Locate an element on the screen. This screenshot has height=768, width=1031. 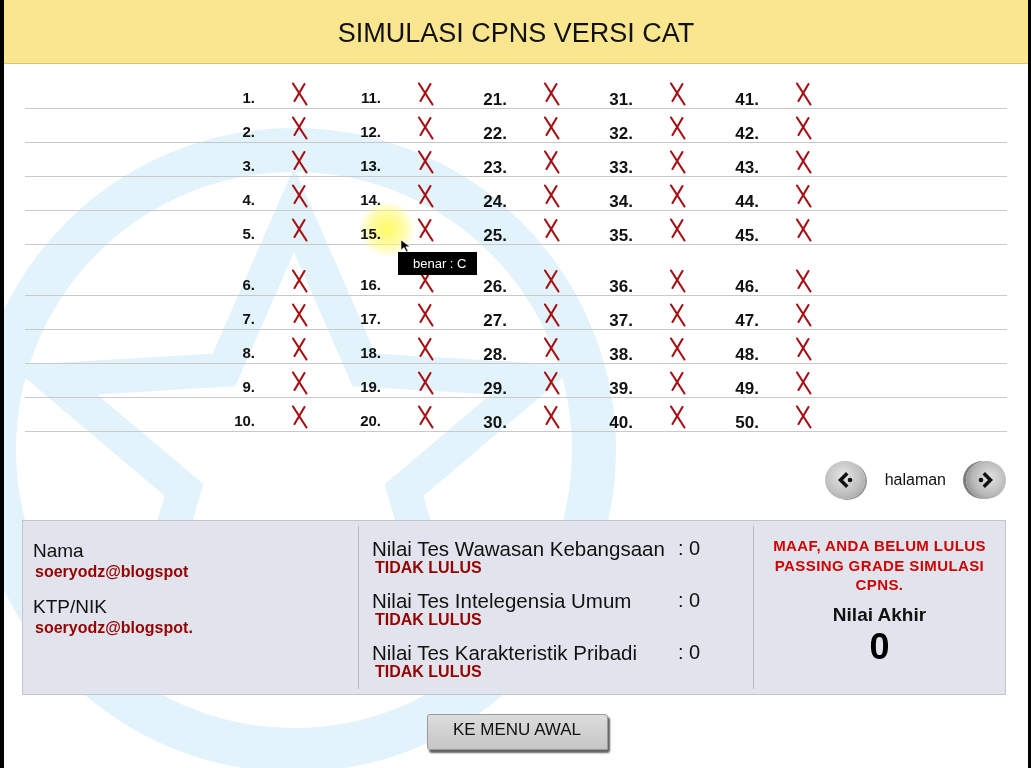
question-number: 33. is located at coordinates (620, 167).